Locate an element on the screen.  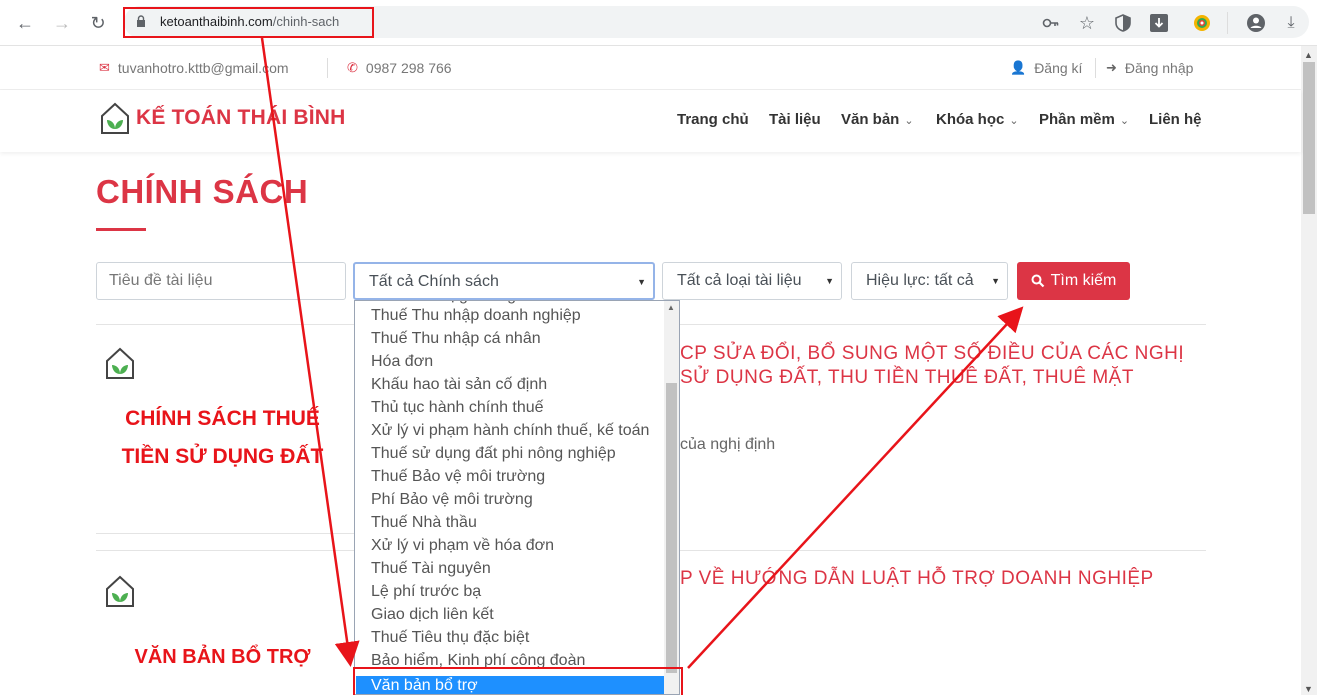
policy-select: Tất cả Chính sách ▼ is located at coordinates (504, 281).